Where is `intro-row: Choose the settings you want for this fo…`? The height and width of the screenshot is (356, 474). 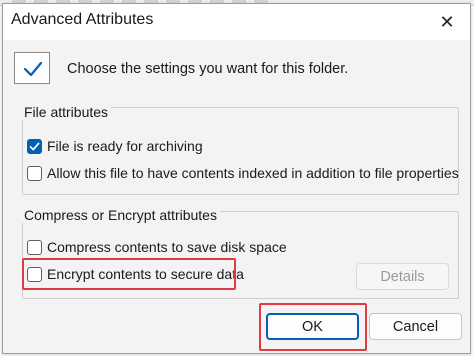
intro-row: Choose the settings you want for this fo… is located at coordinates (234, 70).